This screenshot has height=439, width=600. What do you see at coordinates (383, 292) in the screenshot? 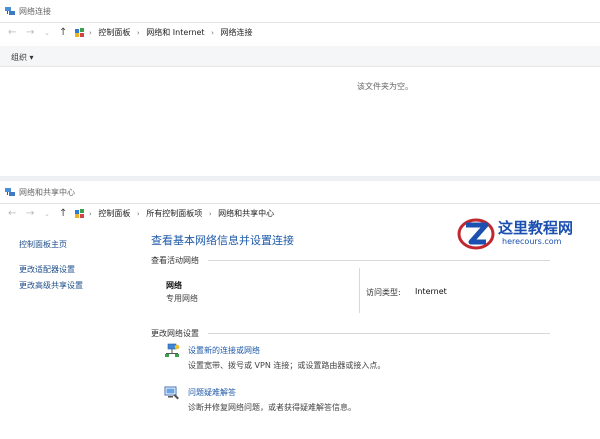
I see `access-type-label: 访问类型:` at bounding box center [383, 292].